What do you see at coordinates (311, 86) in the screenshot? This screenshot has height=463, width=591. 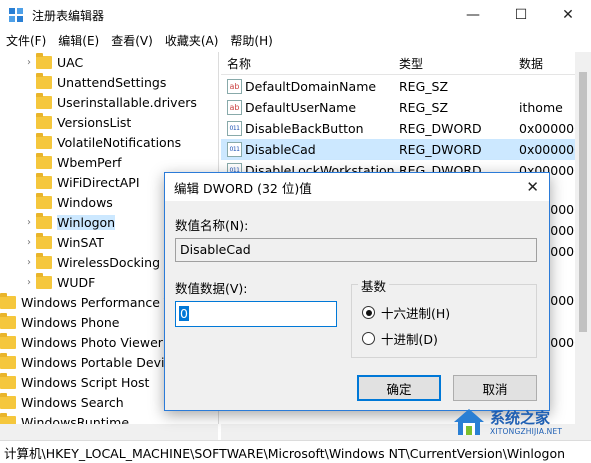 I see `cell-name: DefaultDomainName` at bounding box center [311, 86].